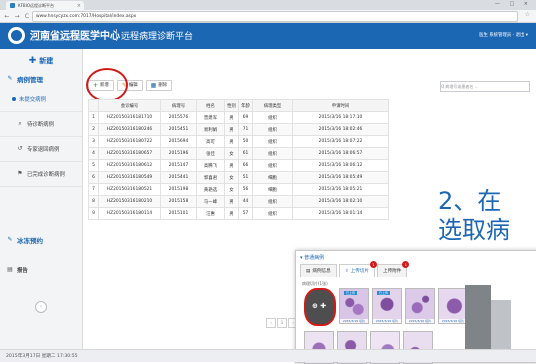  I want to click on reload-icon: C, so click(27, 16).